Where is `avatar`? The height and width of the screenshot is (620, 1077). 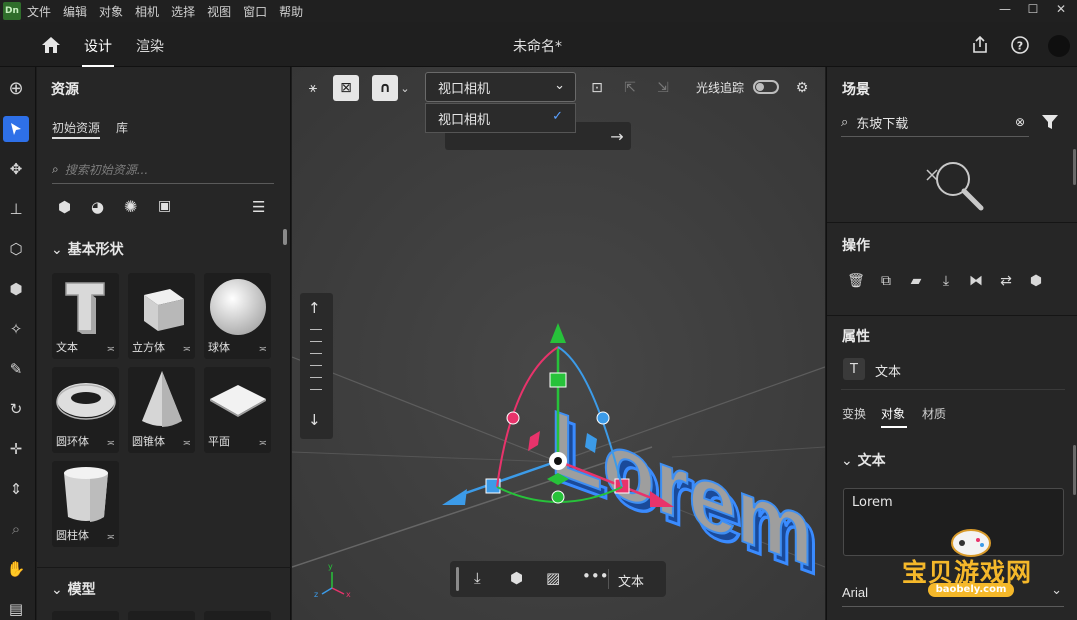 avatar is located at coordinates (1059, 46).